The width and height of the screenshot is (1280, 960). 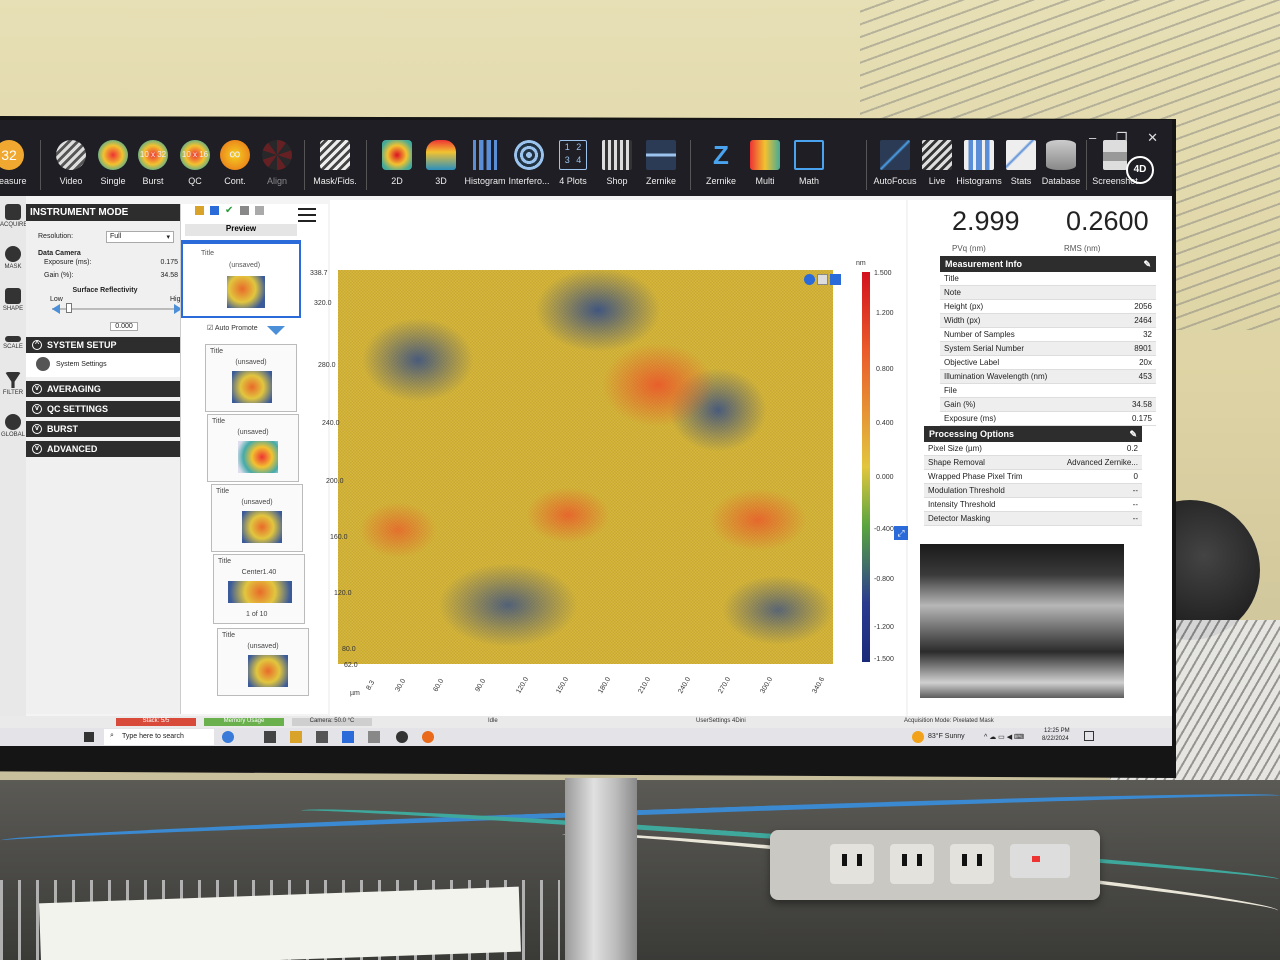 What do you see at coordinates (1033, 449) in the screenshot?
I see `table-row: Pixel Size (µm) 0.2` at bounding box center [1033, 449].